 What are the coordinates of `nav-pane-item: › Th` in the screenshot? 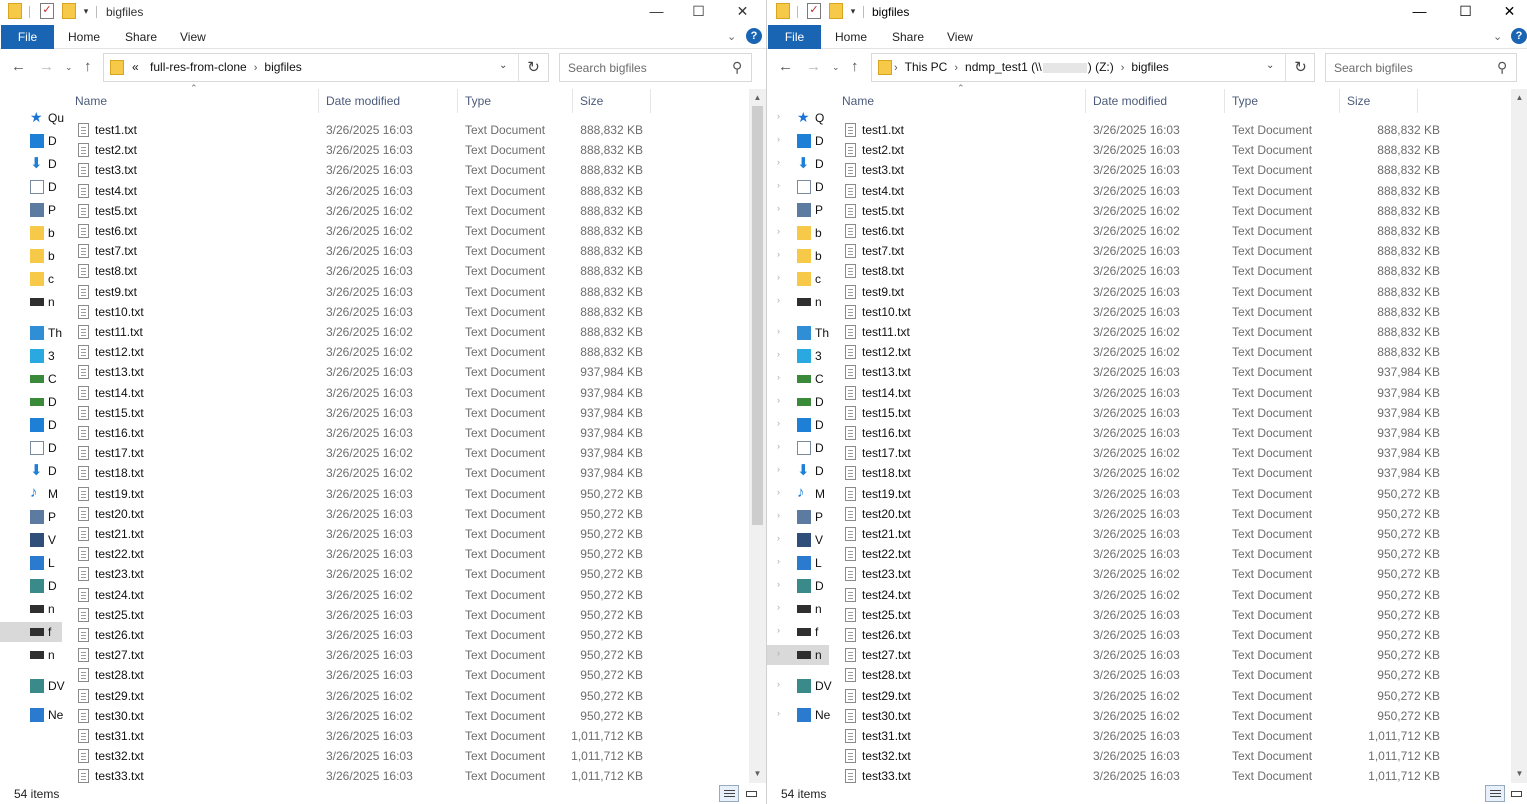 It's located at (798, 333).